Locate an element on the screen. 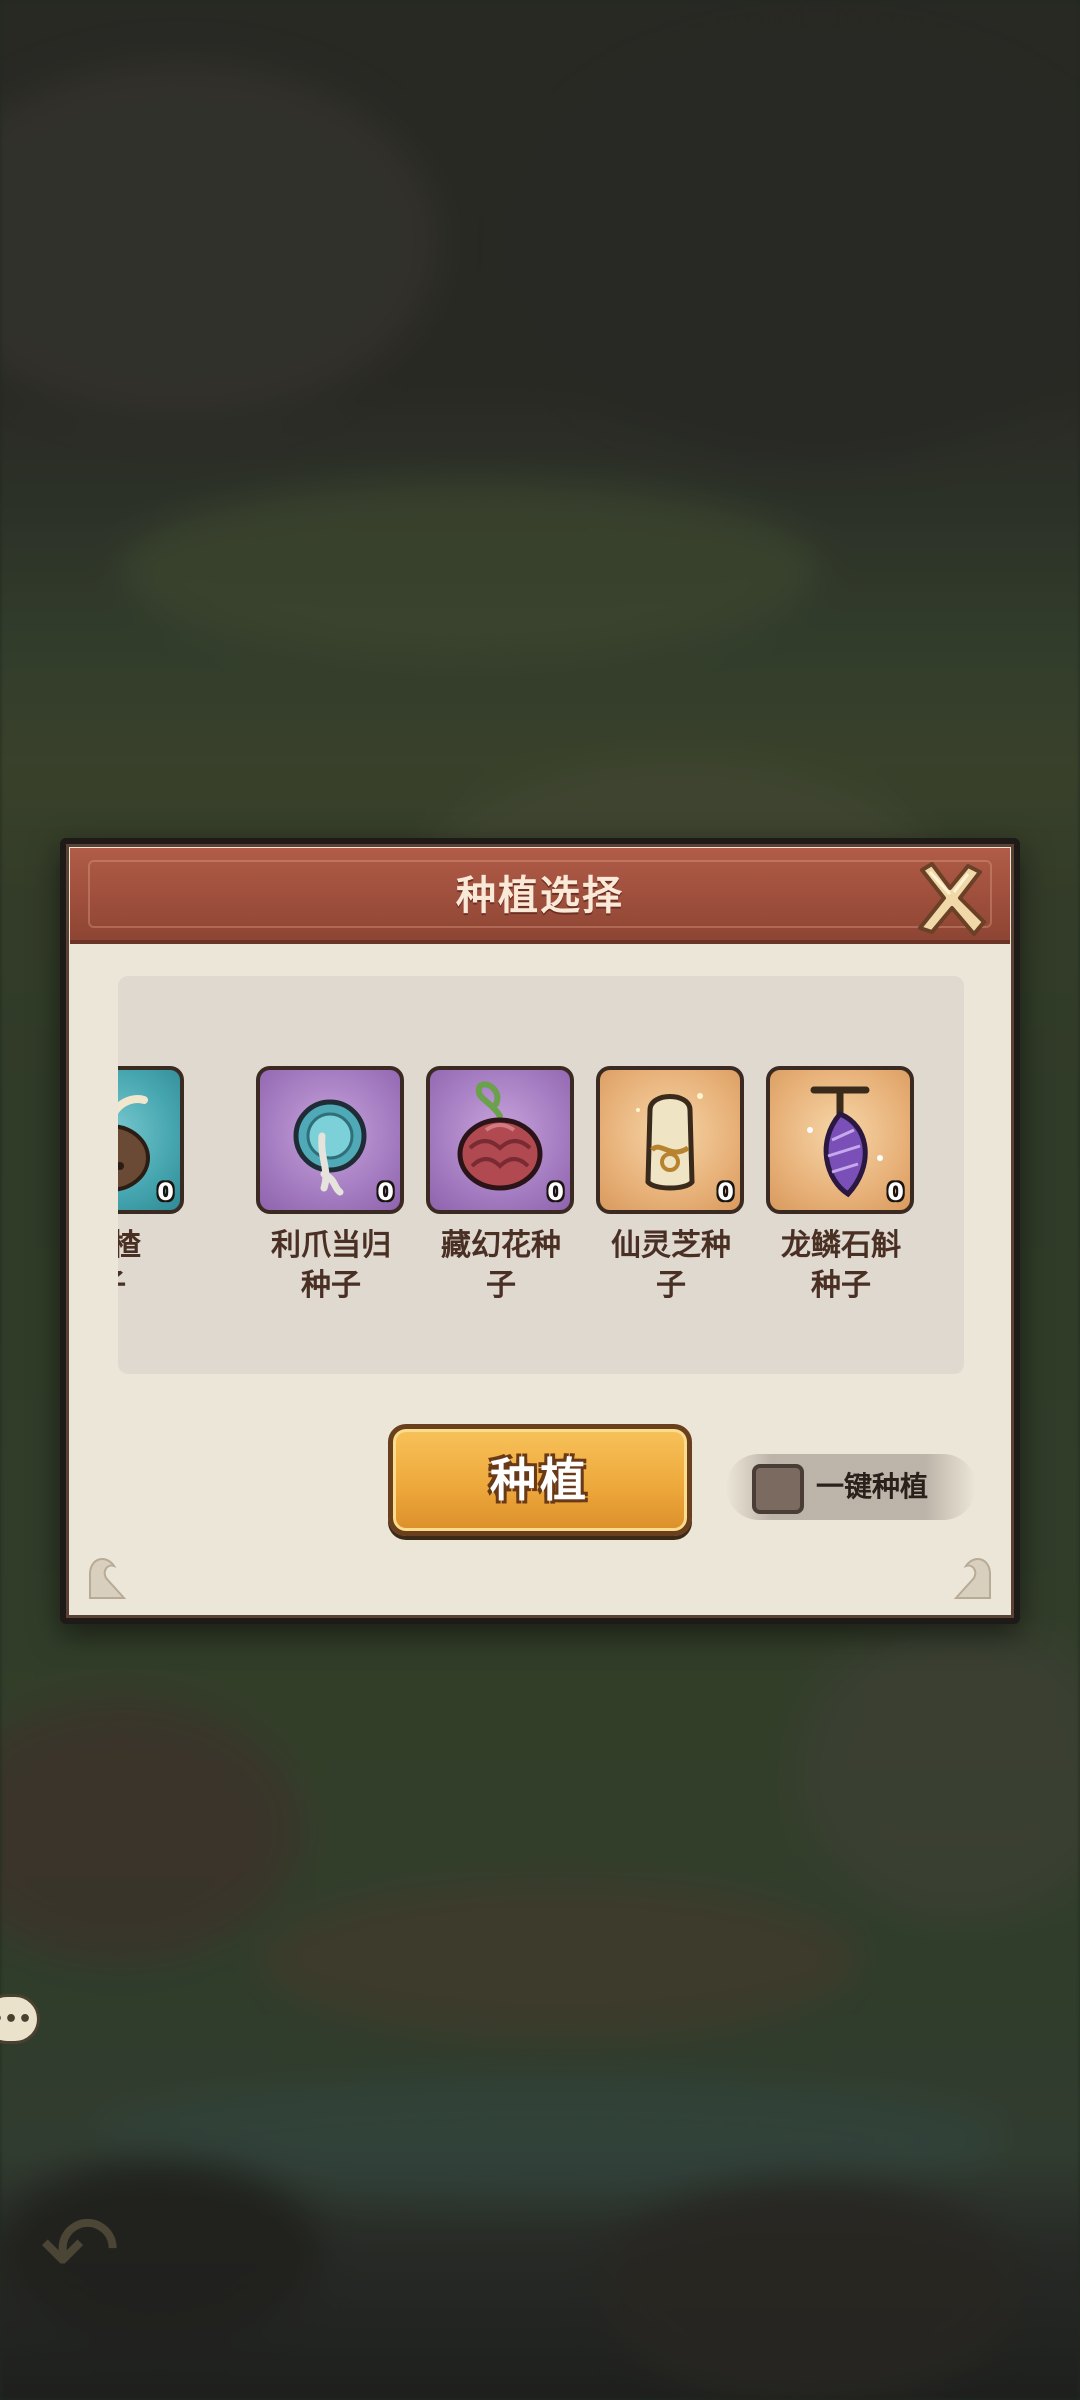  seed-item: 0 藏幻花种 子 is located at coordinates (501, 1186).